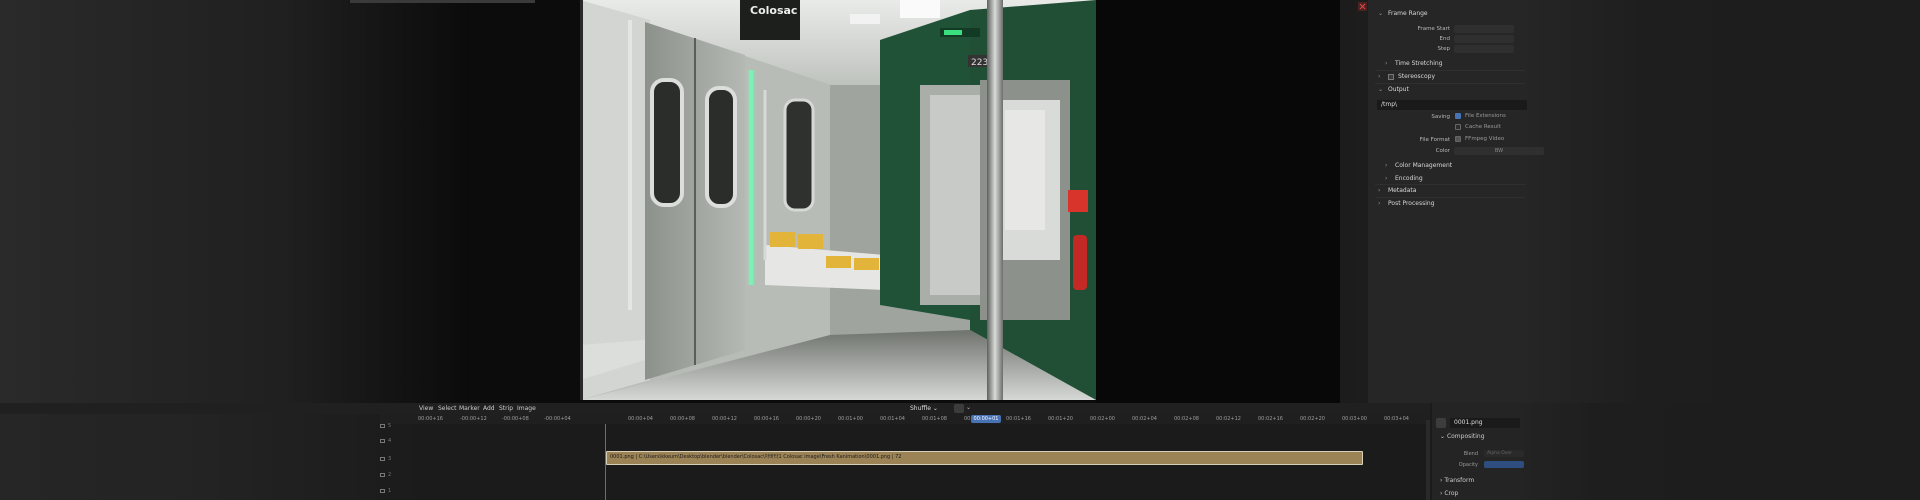 Image resolution: width=1920 pixels, height=500 pixels. Describe the element at coordinates (1441, 423) in the screenshot. I see `image-strip-icon` at that location.